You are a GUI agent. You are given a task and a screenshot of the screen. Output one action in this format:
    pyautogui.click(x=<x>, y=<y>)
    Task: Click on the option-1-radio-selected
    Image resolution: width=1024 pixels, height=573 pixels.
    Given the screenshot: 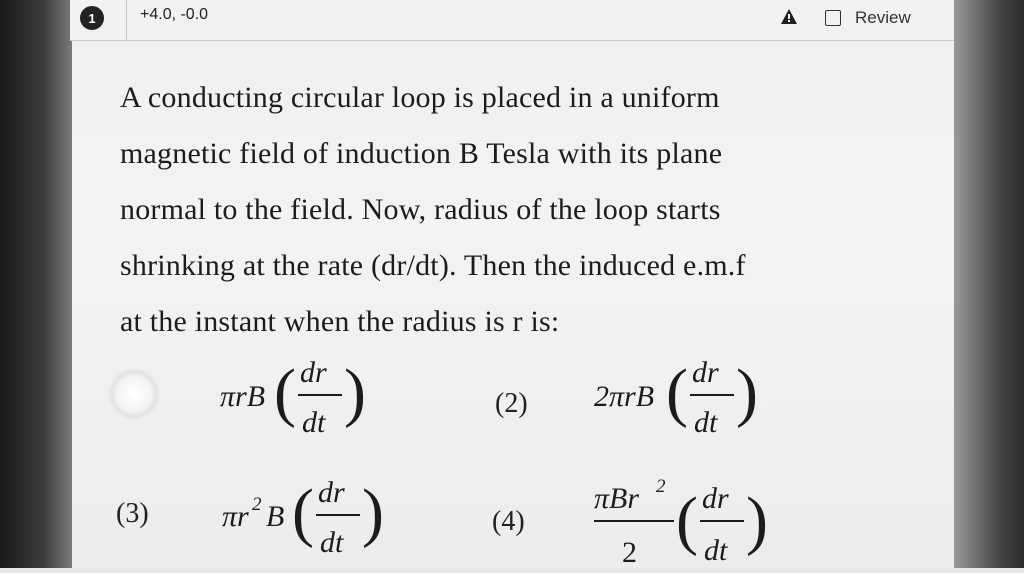 What is the action you would take?
    pyautogui.click(x=134, y=394)
    